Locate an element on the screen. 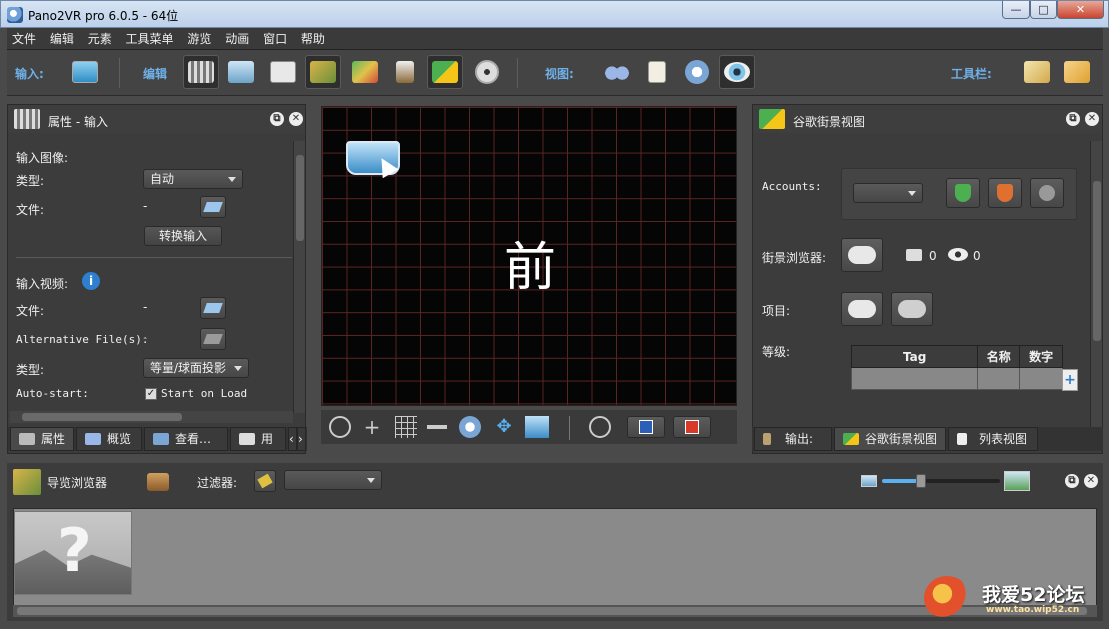 Image resolution: width=1109 pixels, height=629 pixels. report-button is located at coordinates (657, 72).